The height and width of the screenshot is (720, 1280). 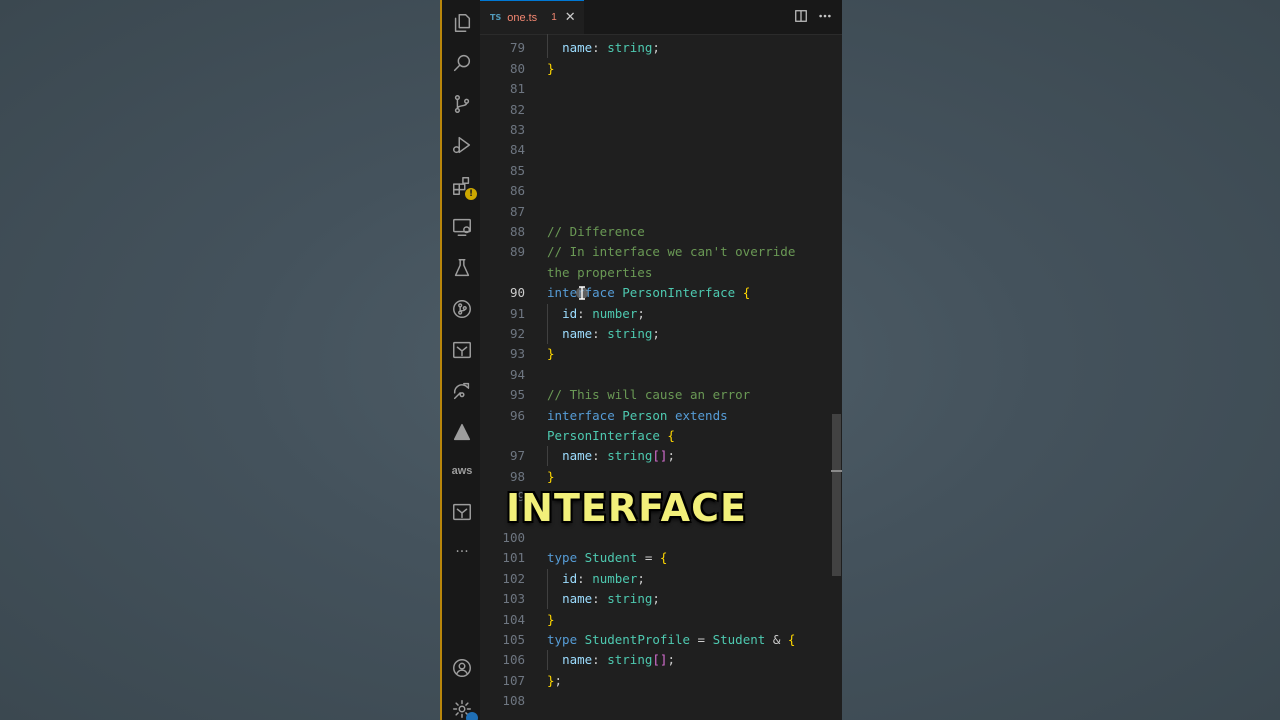 I want to click on more-icon: ···, so click(x=462, y=552).